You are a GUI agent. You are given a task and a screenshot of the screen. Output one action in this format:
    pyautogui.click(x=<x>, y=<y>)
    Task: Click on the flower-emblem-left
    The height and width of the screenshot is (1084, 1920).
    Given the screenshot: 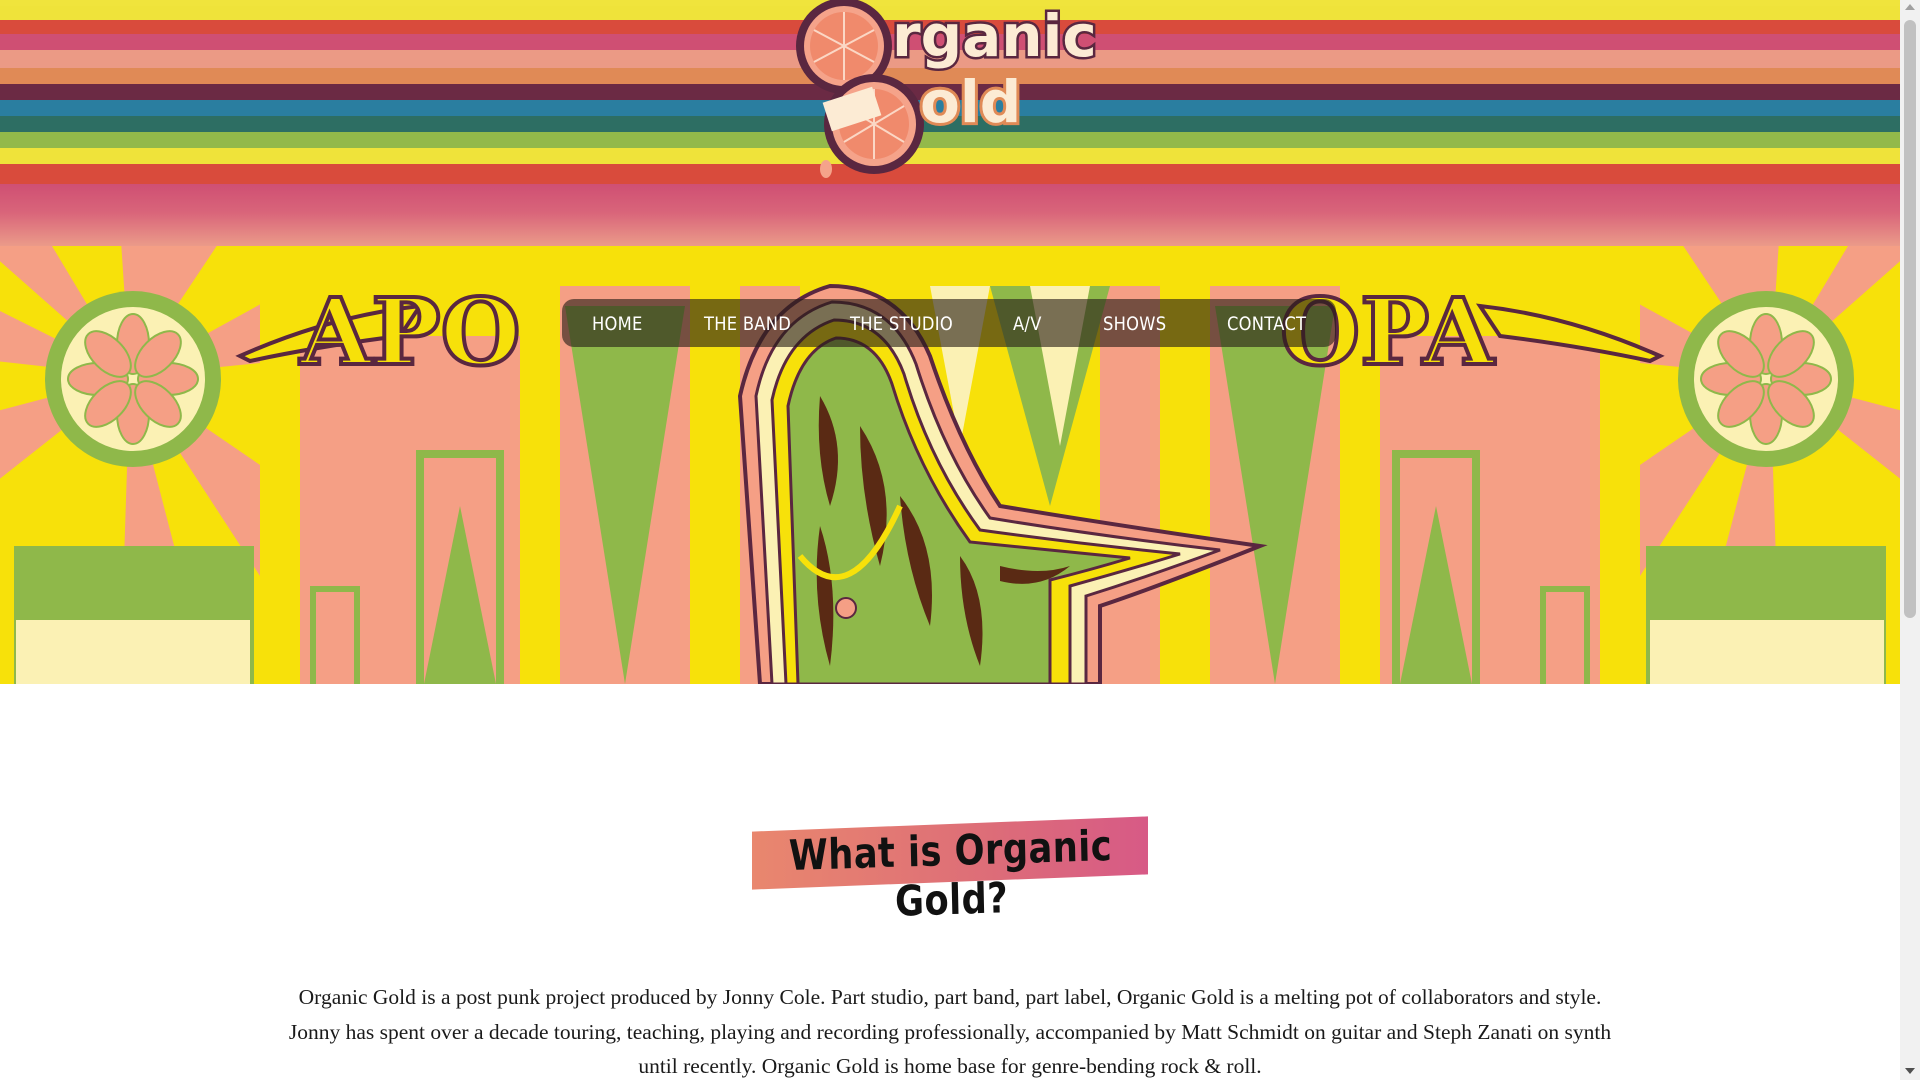 What is the action you would take?
    pyautogui.click(x=133, y=379)
    